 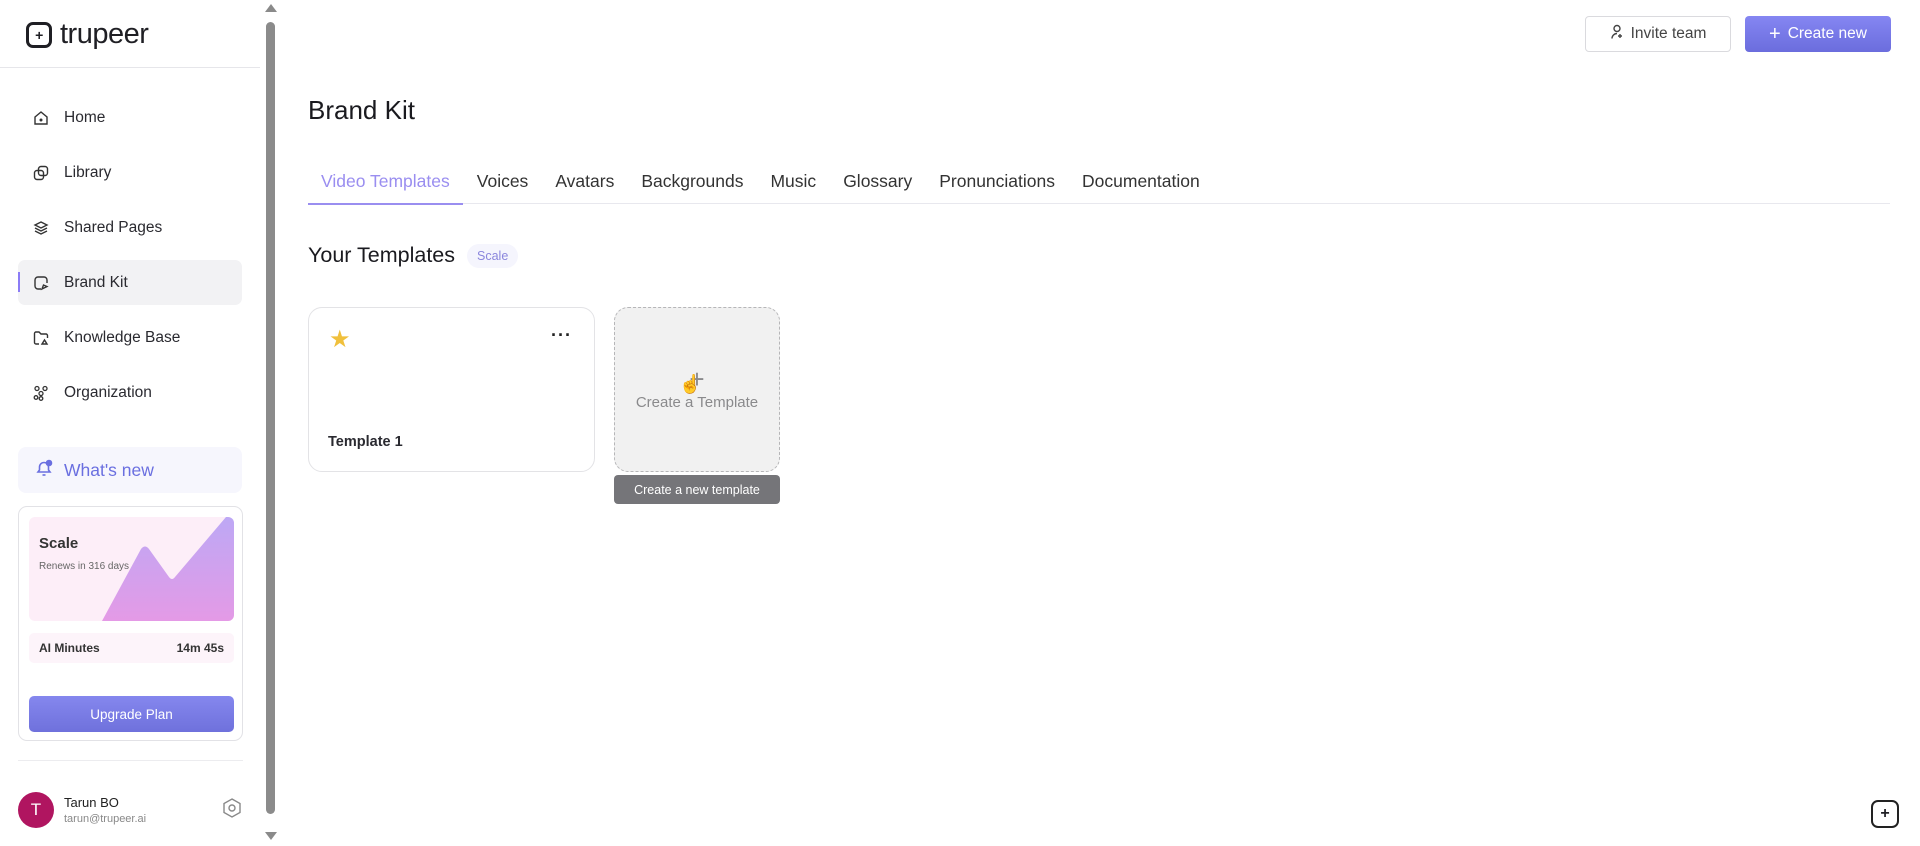 What do you see at coordinates (131, 569) in the screenshot?
I see `plan-graphic: Scale Renews in 316 days` at bounding box center [131, 569].